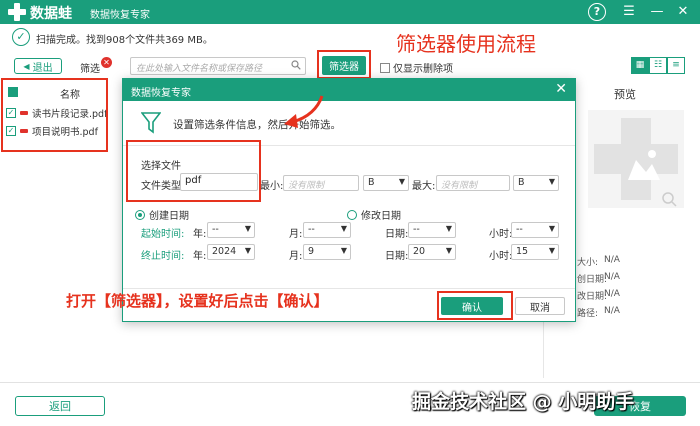  I want to click on annotation-instruction: 打开【筛选器】，设置好后点击【确认】, so click(197, 301).